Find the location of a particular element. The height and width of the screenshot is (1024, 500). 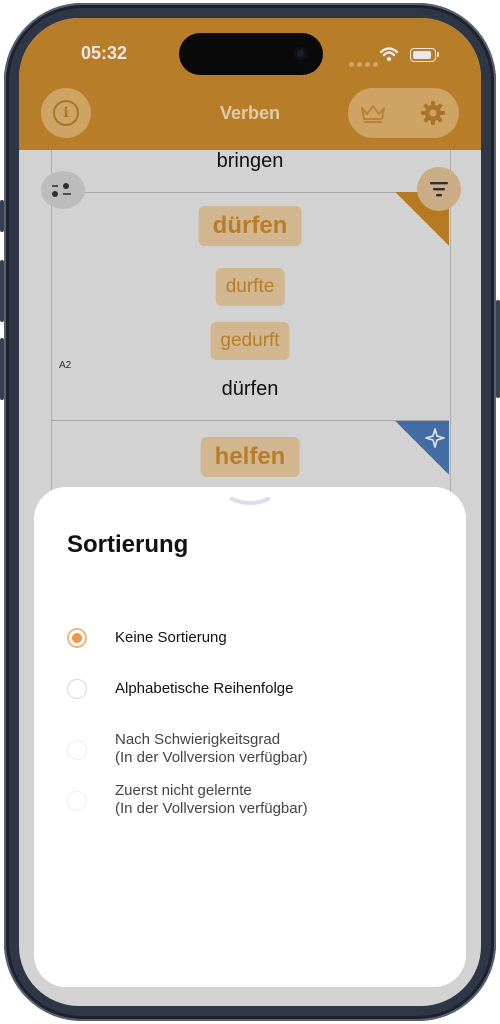

status-time: 05:32 is located at coordinates (104, 53).